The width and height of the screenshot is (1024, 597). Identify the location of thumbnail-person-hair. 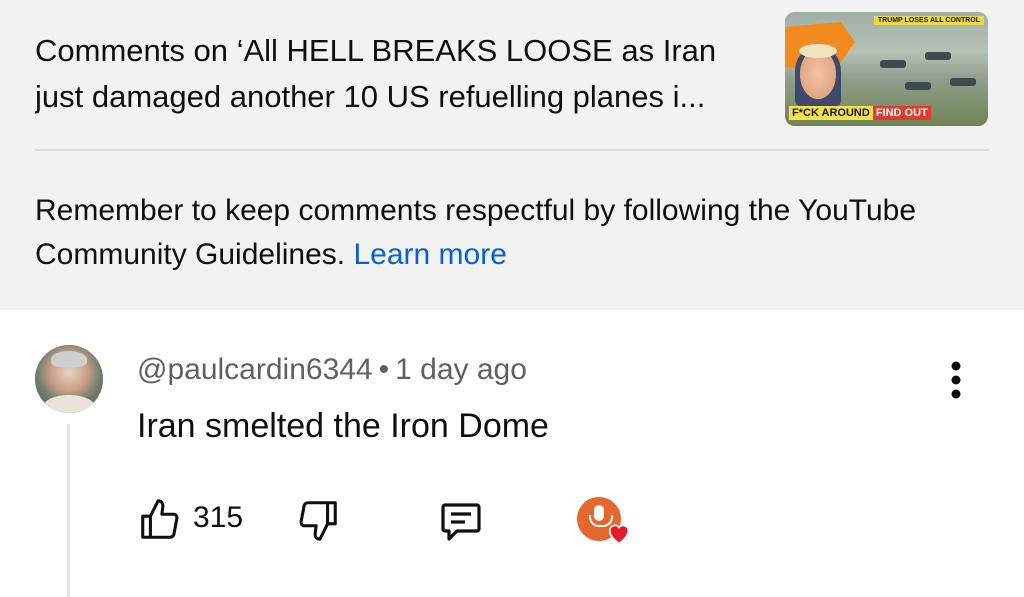
(818, 51).